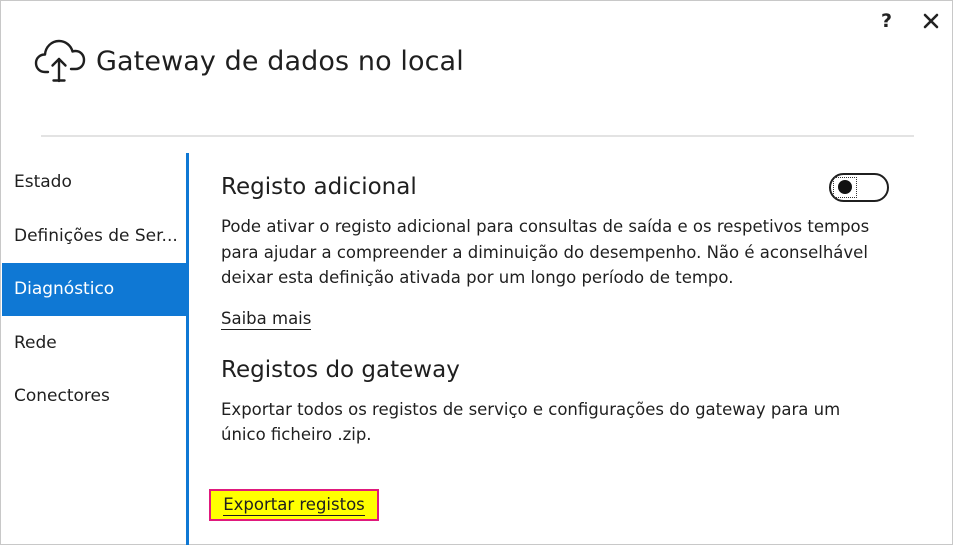  What do you see at coordinates (845, 187) in the screenshot?
I see `toggle-knob` at bounding box center [845, 187].